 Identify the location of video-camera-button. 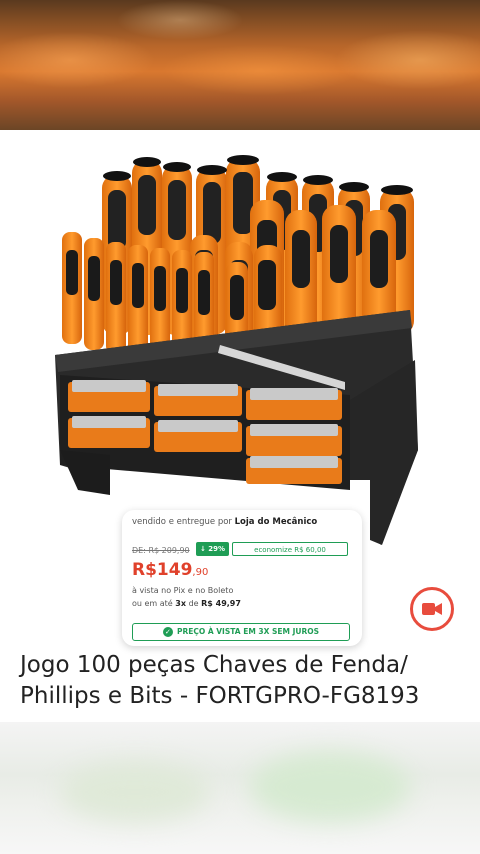
(432, 609).